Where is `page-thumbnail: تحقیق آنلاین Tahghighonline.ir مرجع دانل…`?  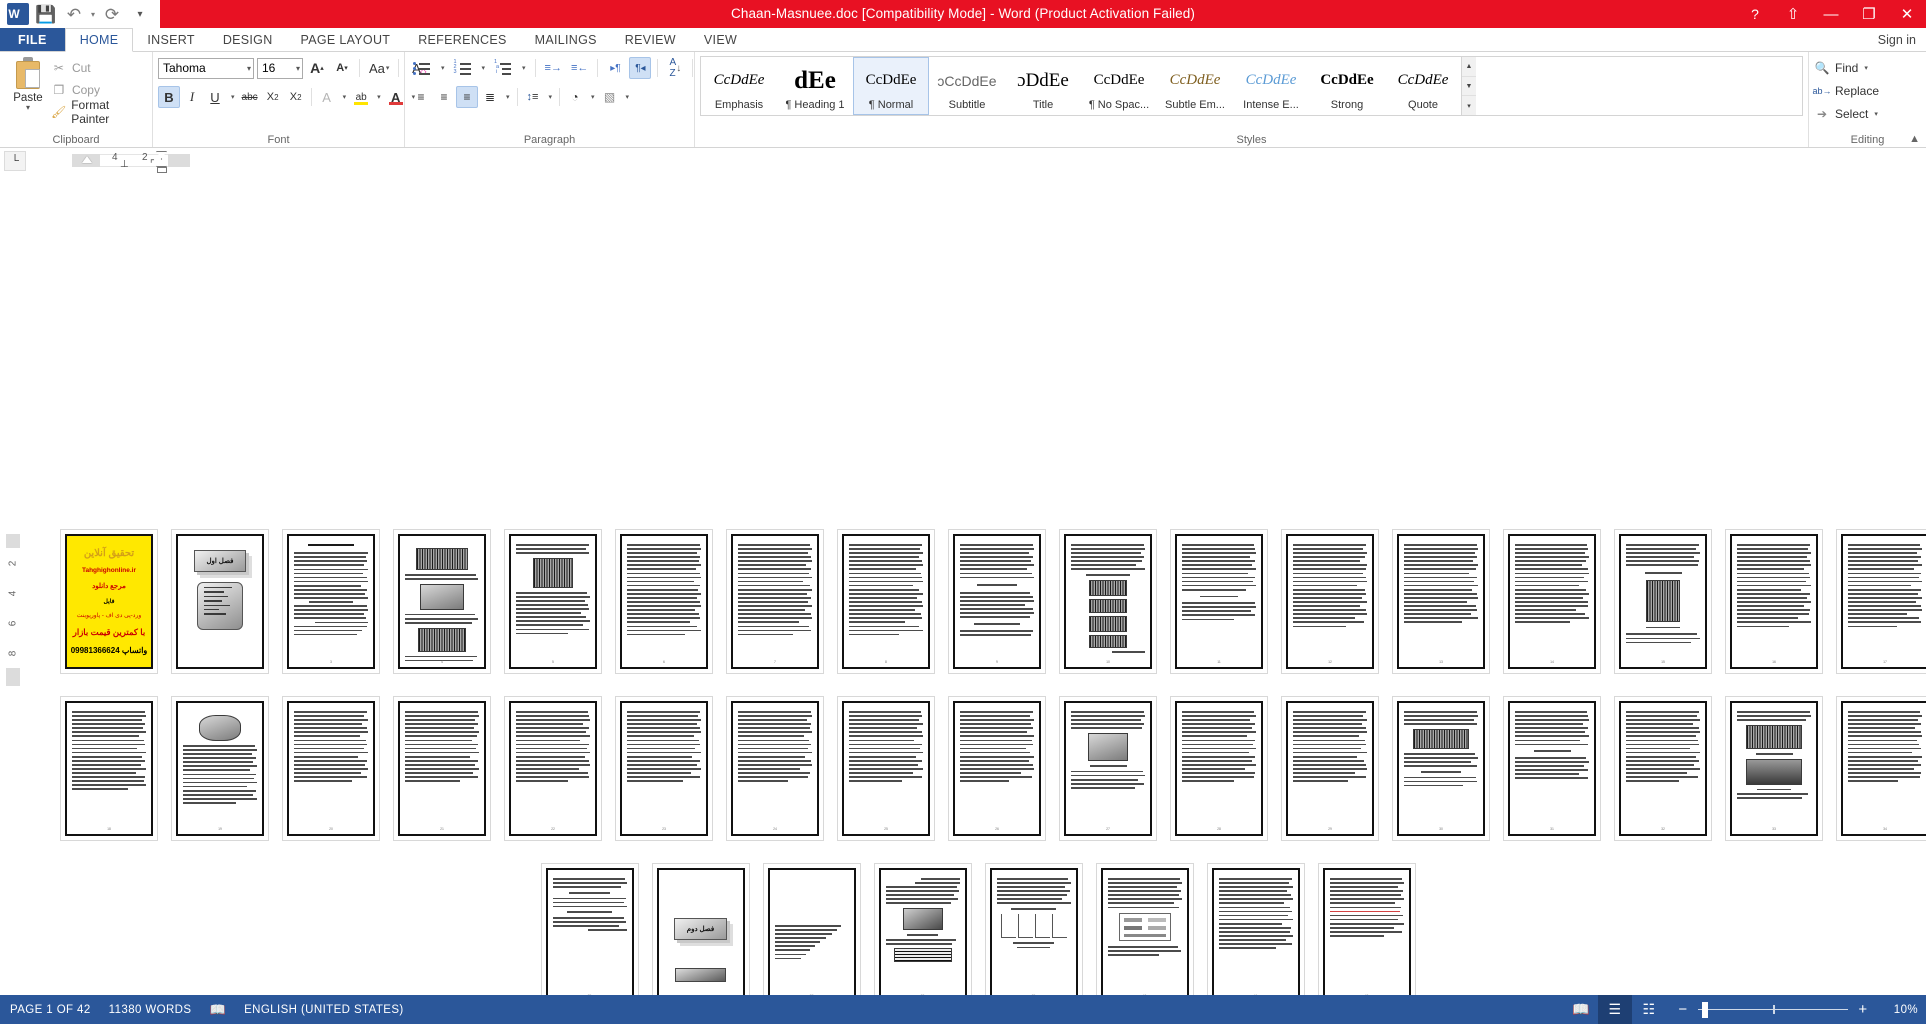
page-thumbnail: تحقیق آنلاین Tahghighonline.ir مرجع دانل… is located at coordinates (109, 601).